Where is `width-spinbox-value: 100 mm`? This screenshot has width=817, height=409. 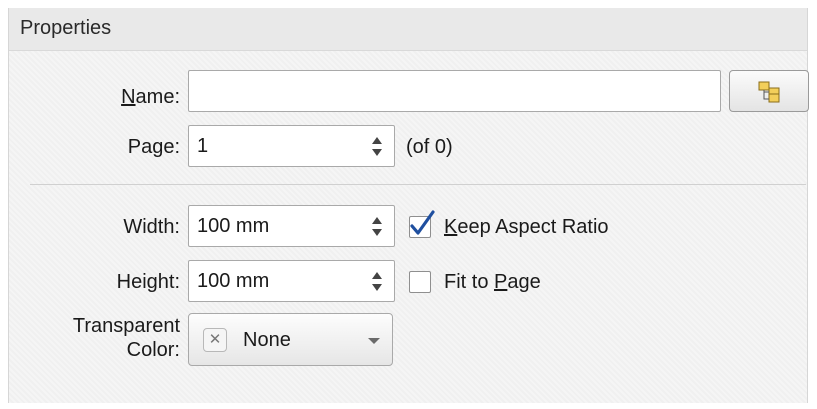 width-spinbox-value: 100 mm is located at coordinates (233, 226).